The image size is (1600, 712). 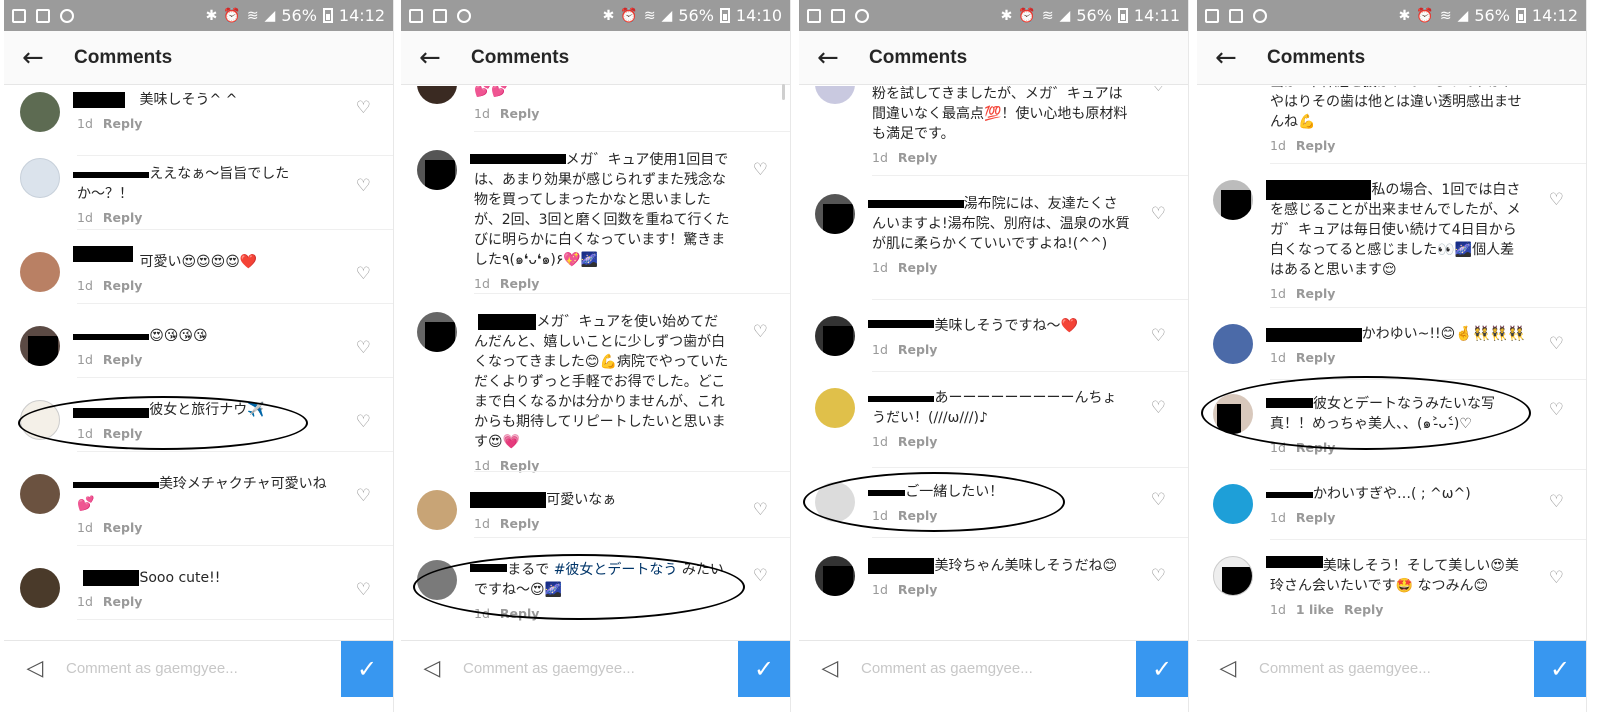 What do you see at coordinates (616, 570) in the screenshot?
I see `hashtag-link: #彼女とデートなう` at bounding box center [616, 570].